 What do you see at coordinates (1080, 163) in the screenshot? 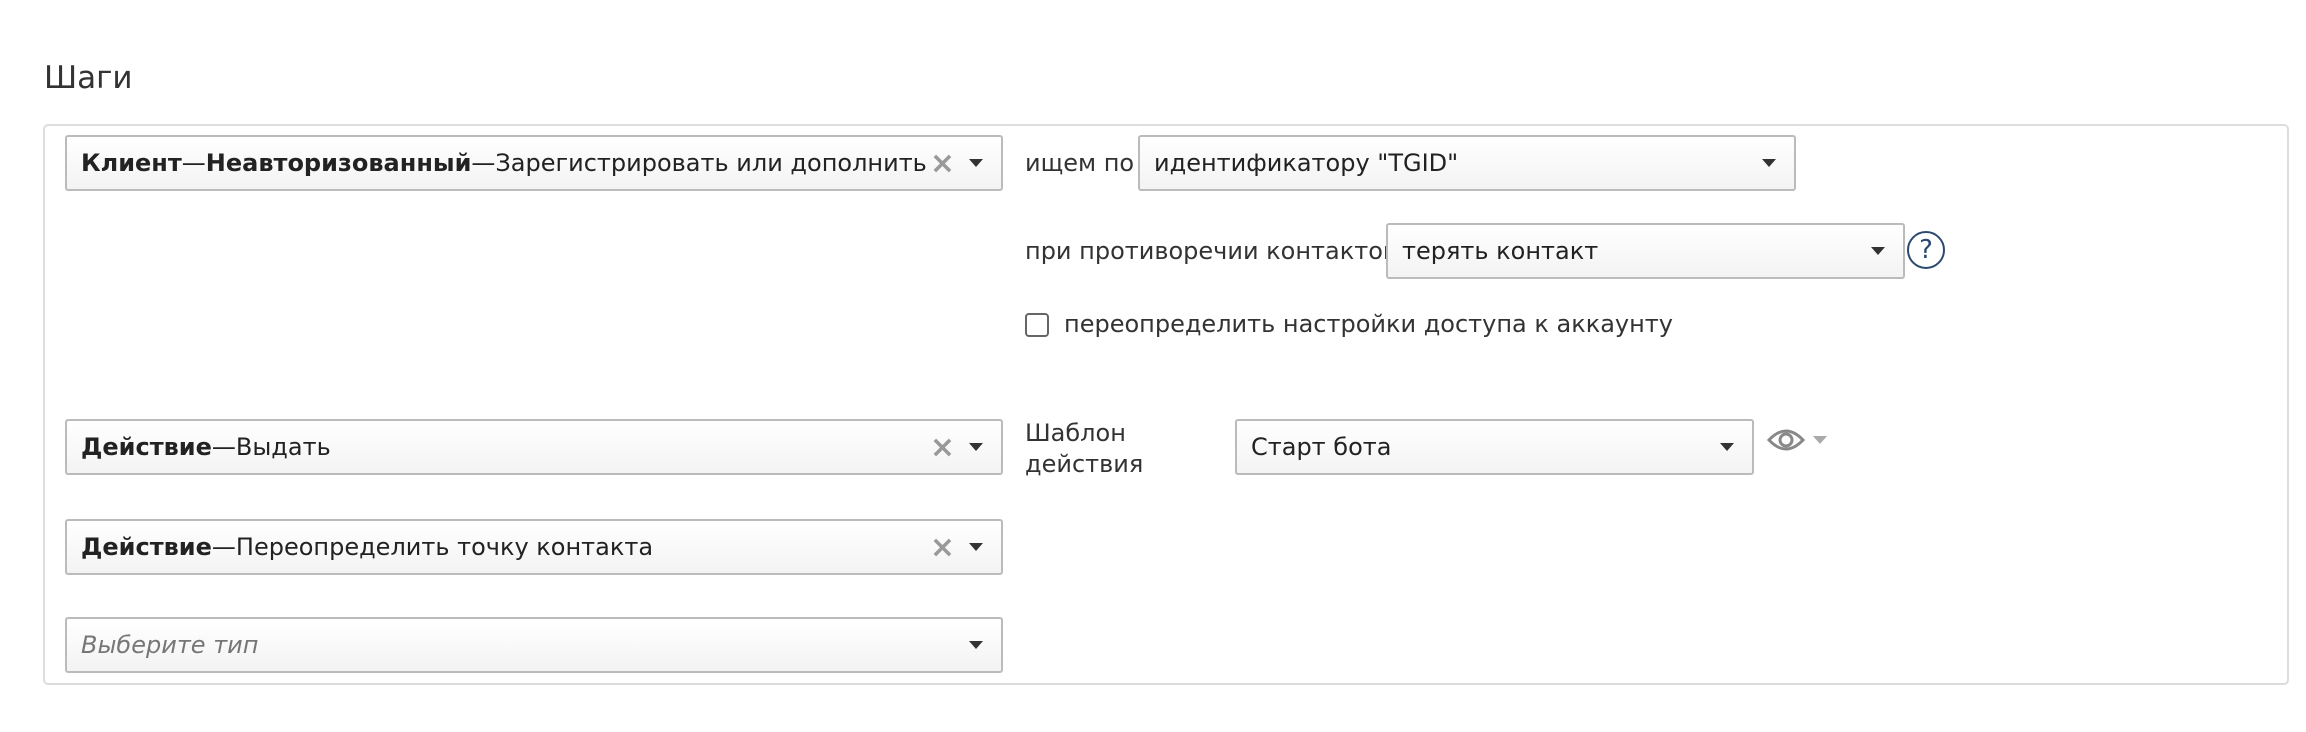
I see `search-by-label: ищем по` at bounding box center [1080, 163].